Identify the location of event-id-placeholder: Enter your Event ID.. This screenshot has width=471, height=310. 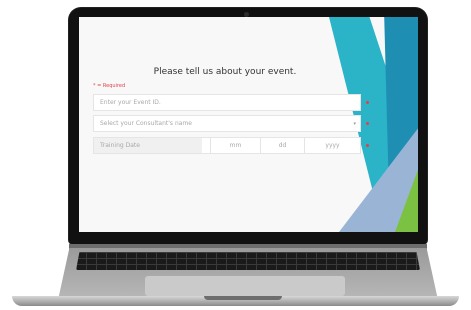
(130, 102).